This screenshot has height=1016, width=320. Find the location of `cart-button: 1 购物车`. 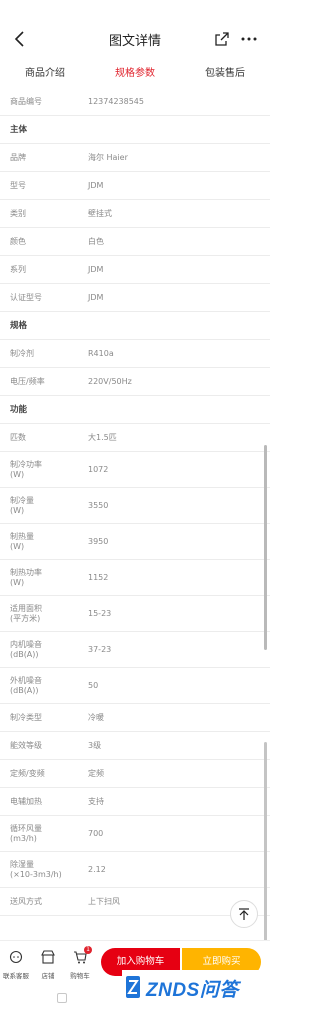

cart-button: 1 购物车 is located at coordinates (80, 963).